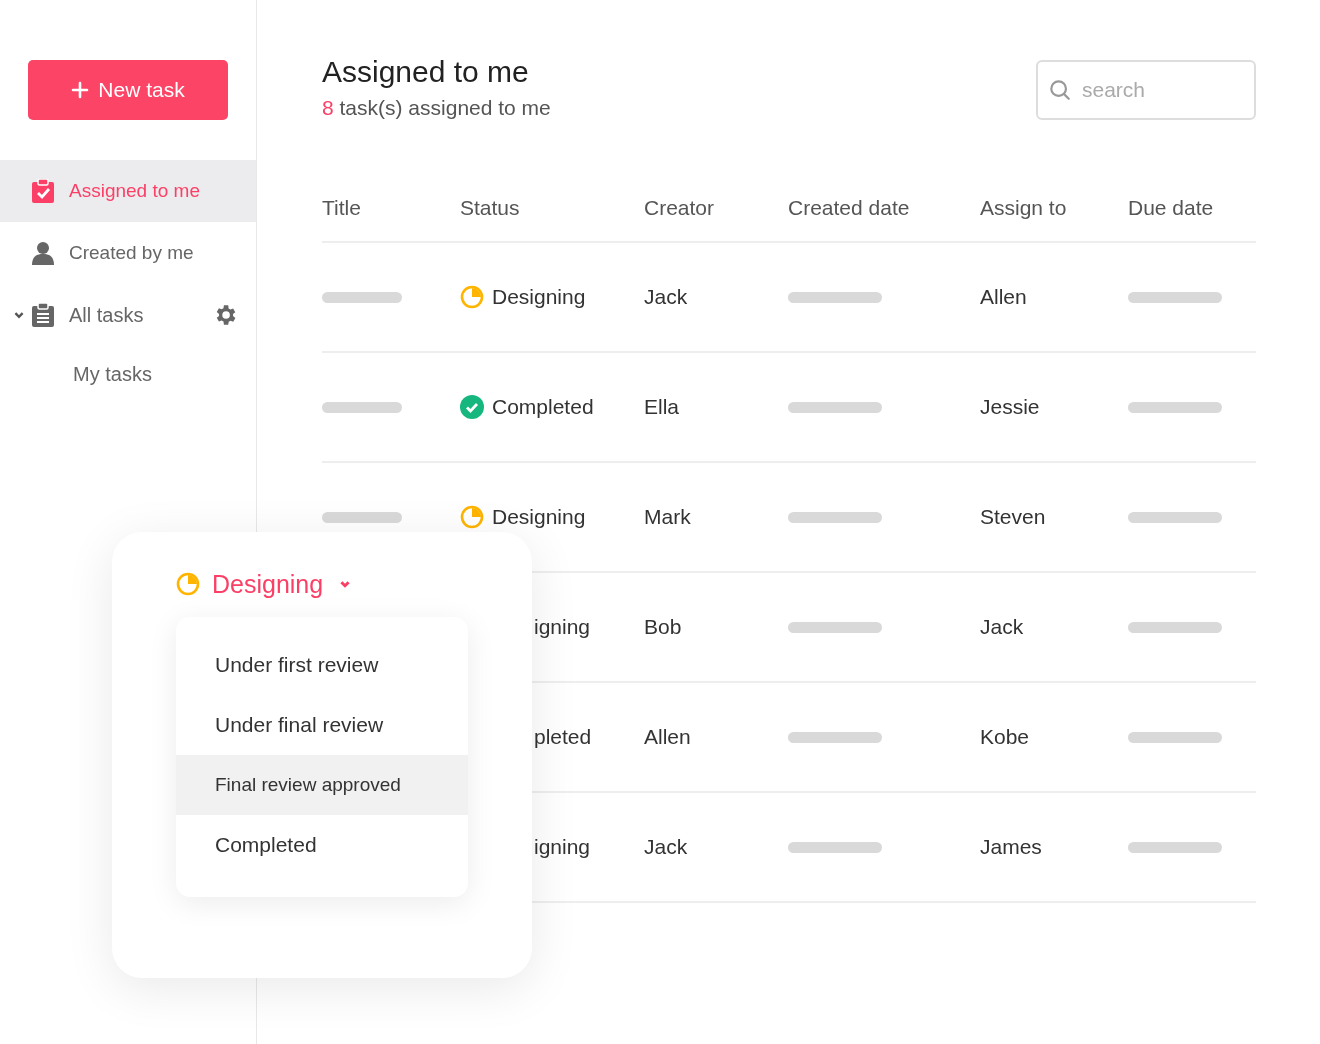 This screenshot has width=1320, height=1044. What do you see at coordinates (1011, 847) in the screenshot?
I see `assignee-cell-text: James` at bounding box center [1011, 847].